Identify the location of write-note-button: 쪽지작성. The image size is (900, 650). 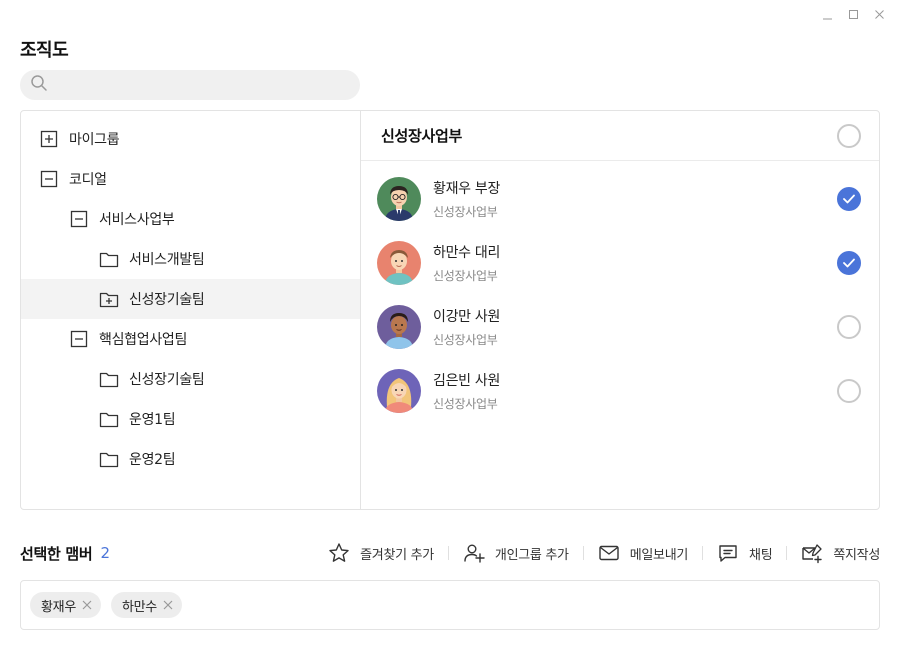
(840, 553).